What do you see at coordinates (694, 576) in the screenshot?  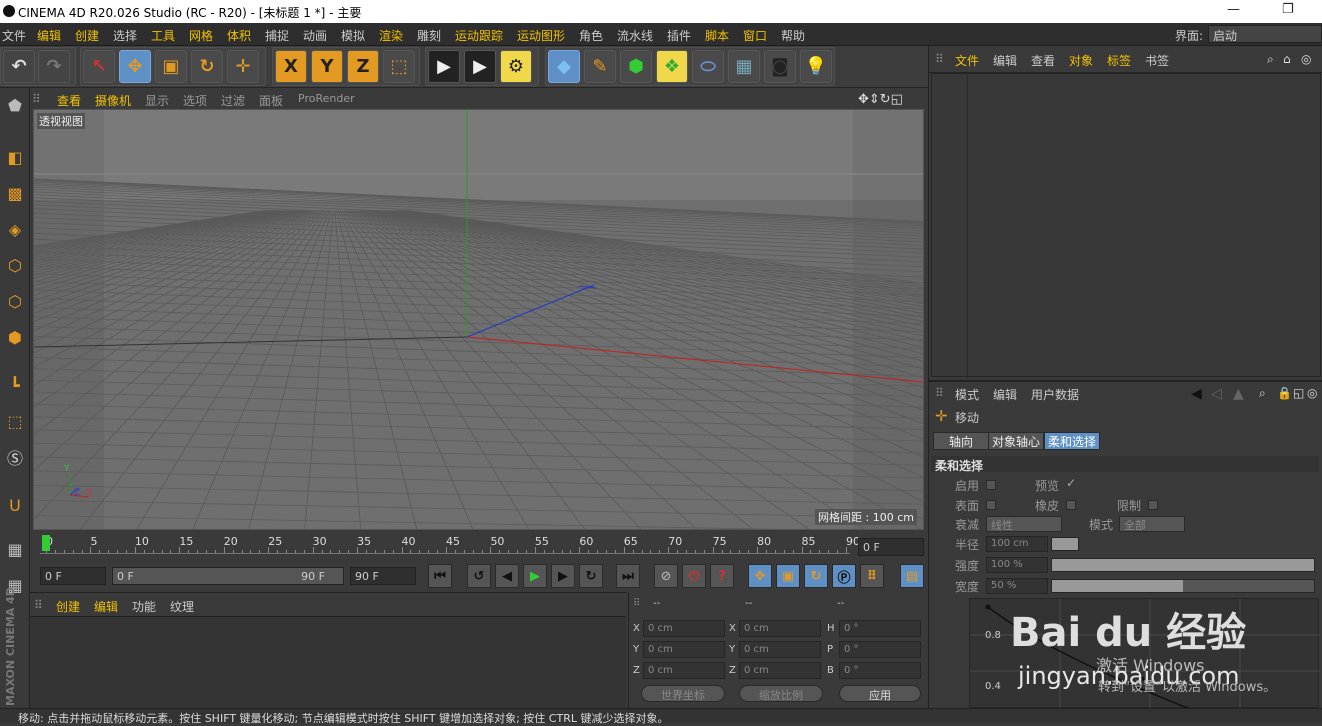 I see `autokey-icon: ⏻` at bounding box center [694, 576].